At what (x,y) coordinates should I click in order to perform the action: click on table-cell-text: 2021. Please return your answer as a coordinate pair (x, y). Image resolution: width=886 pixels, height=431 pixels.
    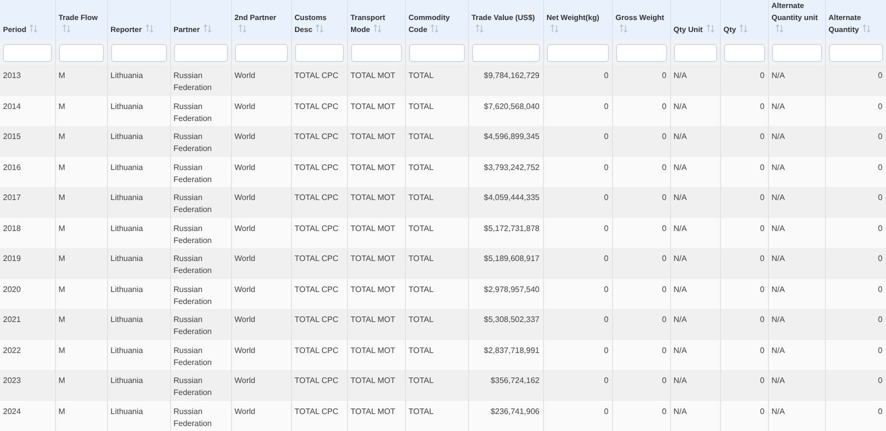
    Looking at the image, I should click on (12, 320).